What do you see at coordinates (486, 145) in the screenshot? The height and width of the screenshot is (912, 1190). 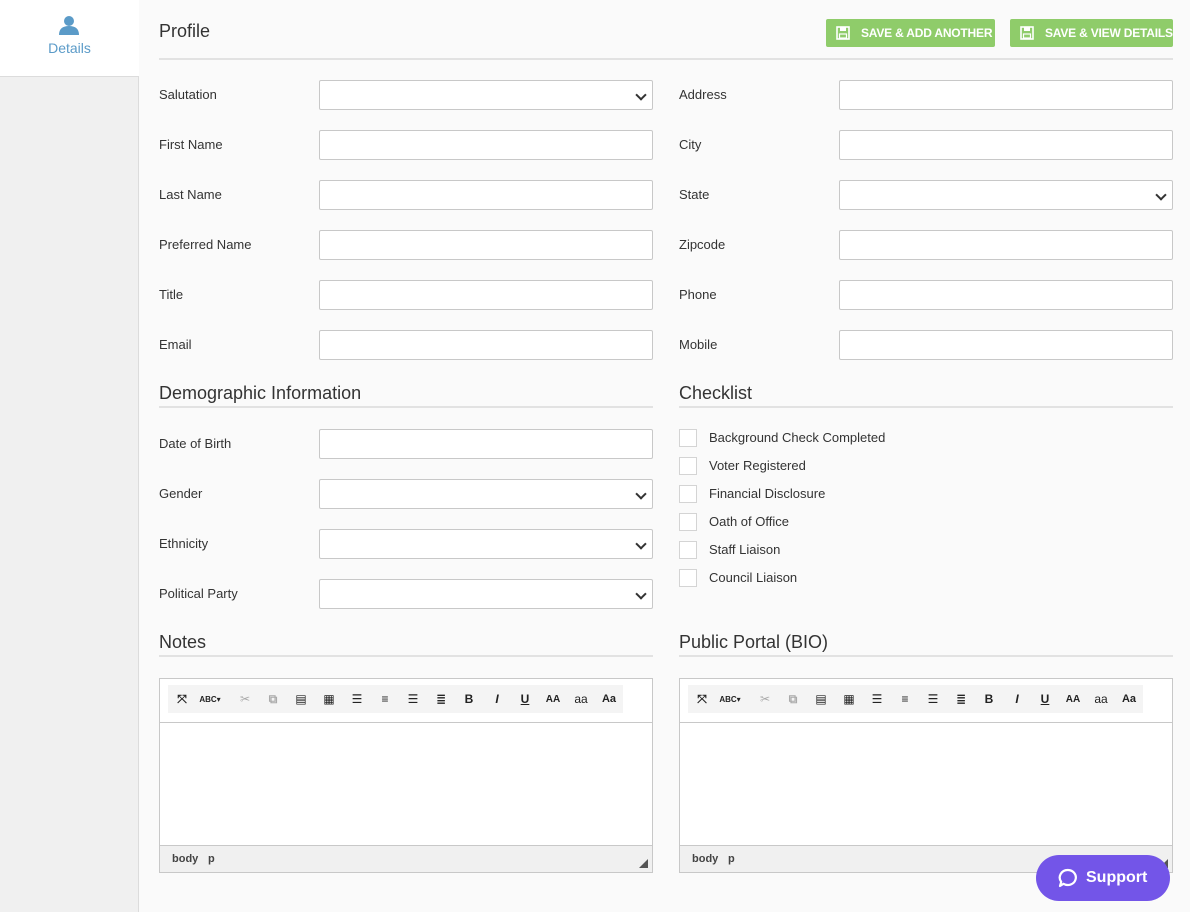 I see `first-name-input` at bounding box center [486, 145].